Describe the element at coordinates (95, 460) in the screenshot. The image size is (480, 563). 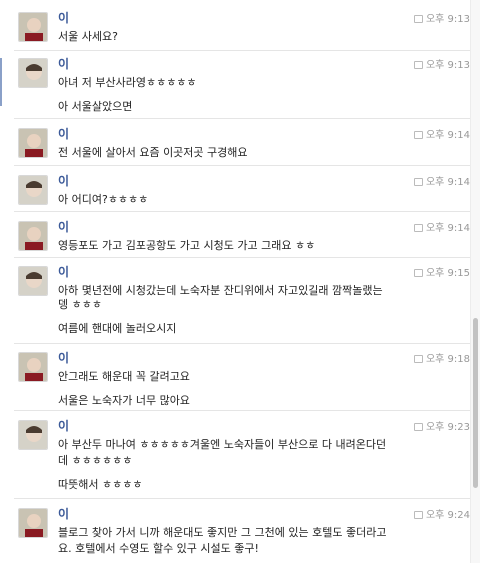
I see `message-text: 데 ㅎㅎㅎㅎㅎㅎ` at that location.